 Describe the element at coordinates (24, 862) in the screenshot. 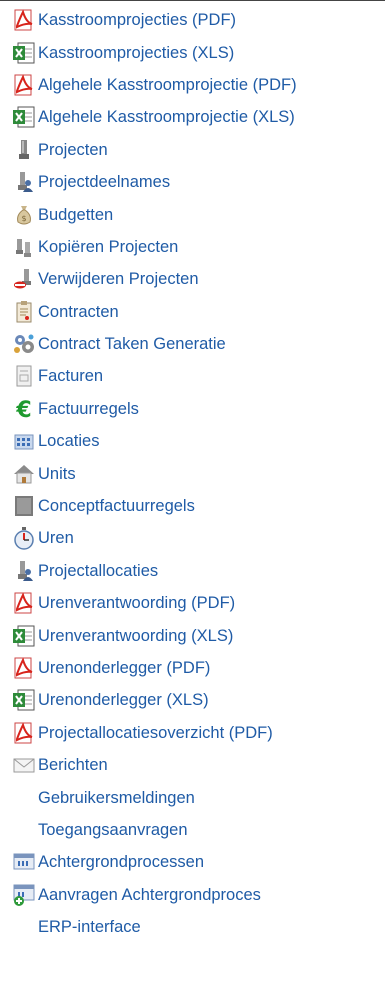

I see `background-process-icon` at that location.